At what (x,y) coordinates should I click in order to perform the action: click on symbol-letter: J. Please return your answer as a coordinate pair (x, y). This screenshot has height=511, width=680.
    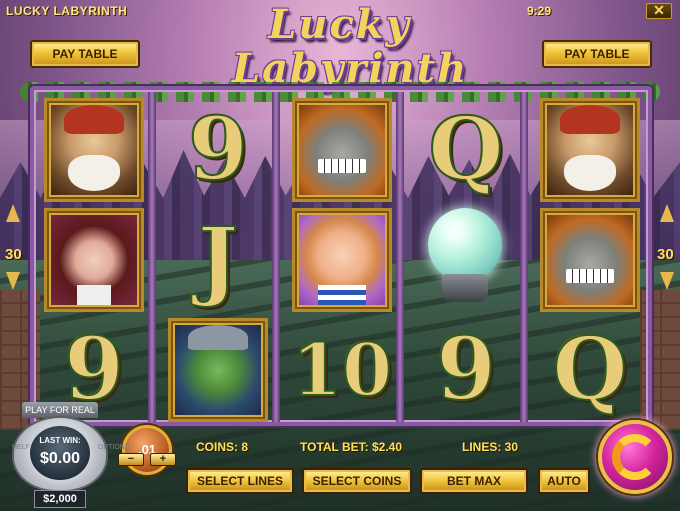
    Looking at the image, I should click on (218, 260).